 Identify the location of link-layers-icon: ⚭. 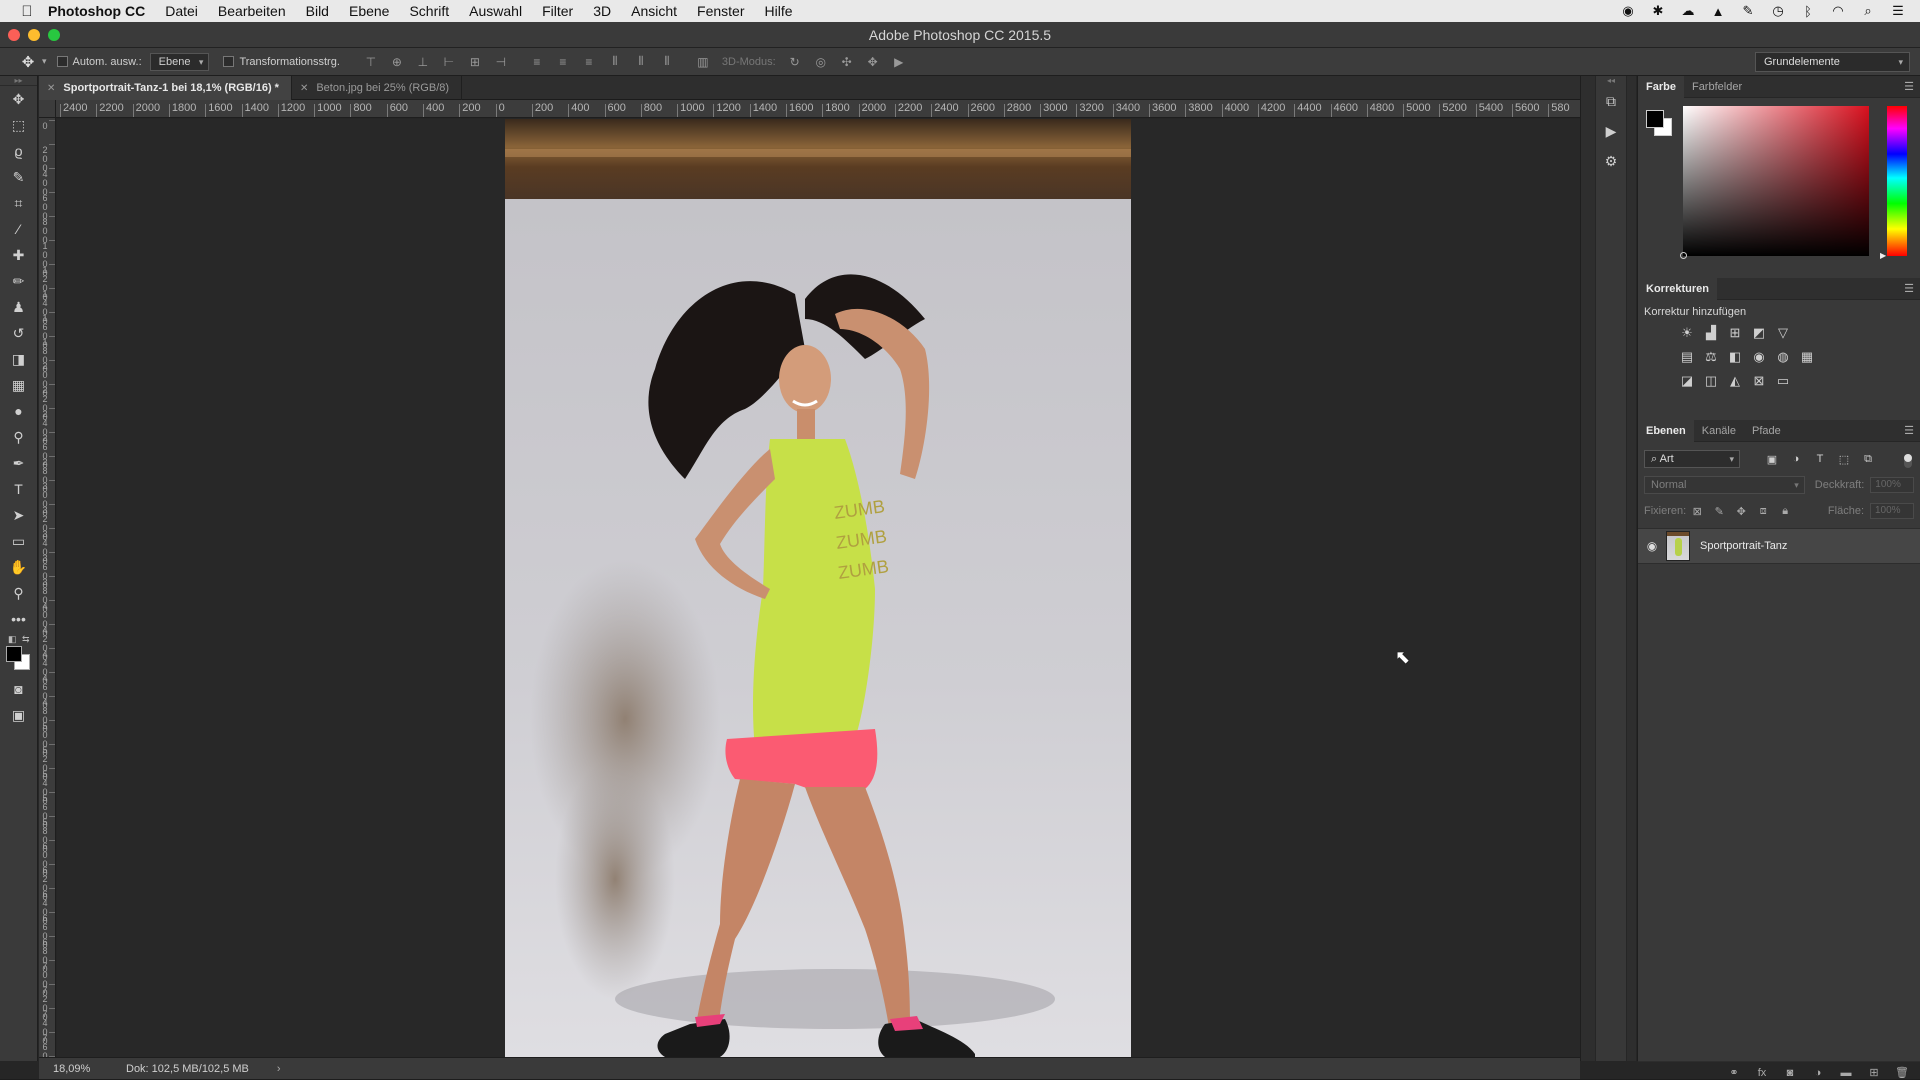
(1734, 1072).